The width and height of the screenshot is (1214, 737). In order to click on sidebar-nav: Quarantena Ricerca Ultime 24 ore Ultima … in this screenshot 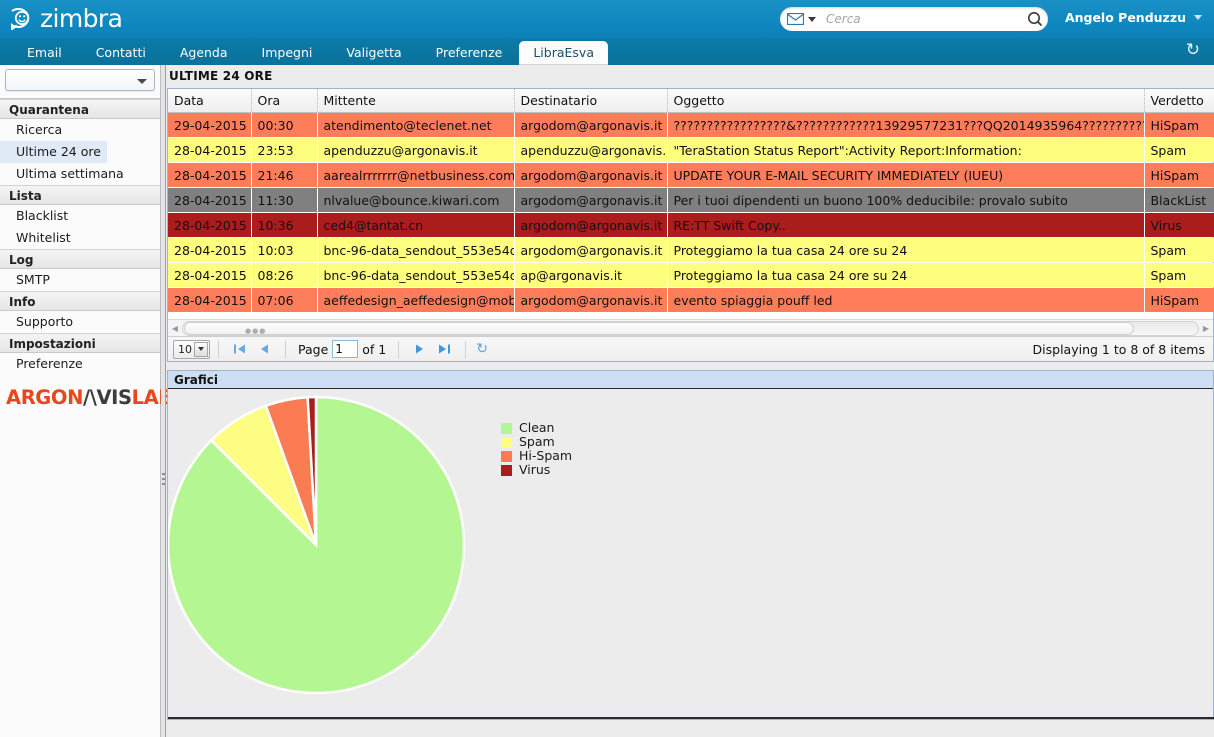, I will do `click(80, 236)`.